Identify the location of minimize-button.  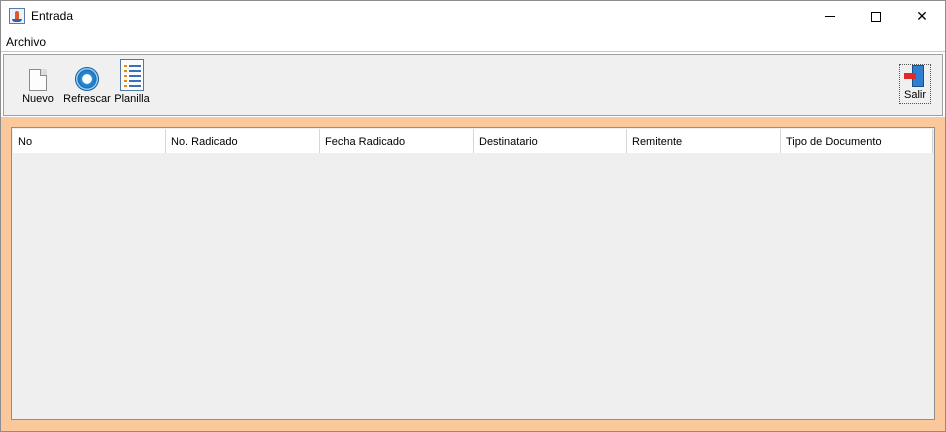
(830, 16).